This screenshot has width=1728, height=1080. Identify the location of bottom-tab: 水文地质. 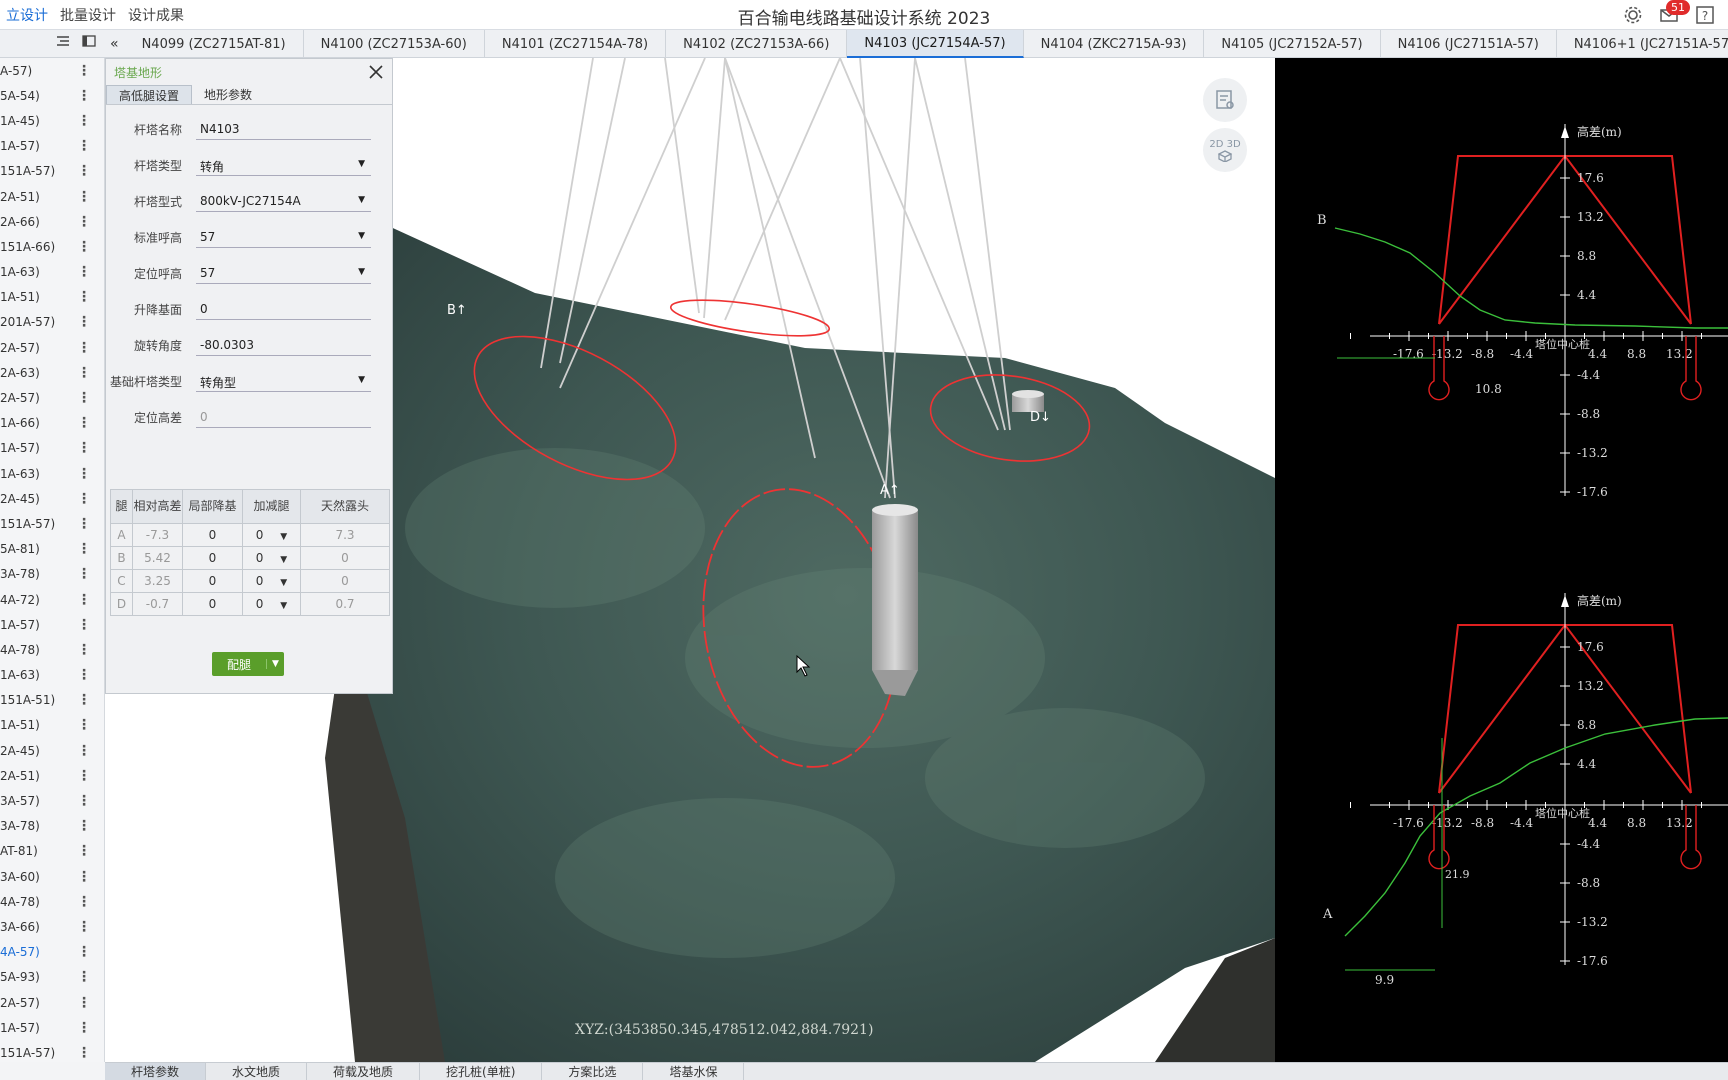
(257, 1071).